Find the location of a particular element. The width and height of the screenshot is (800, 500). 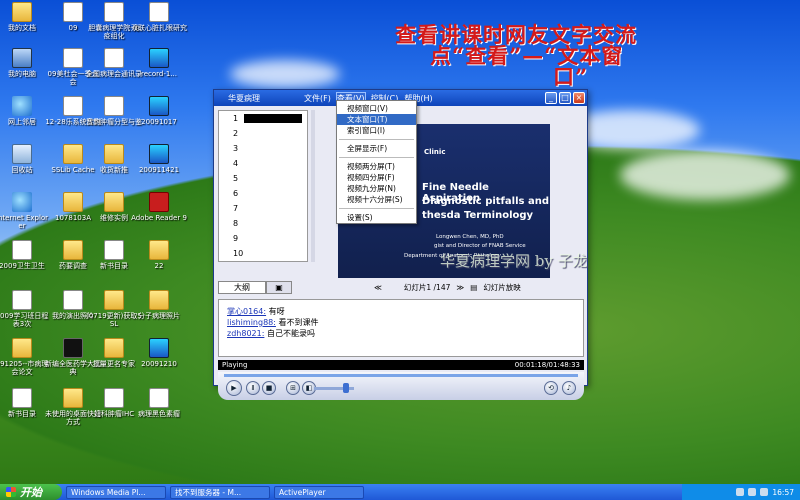

list-item: 2 is located at coordinates (263, 133).